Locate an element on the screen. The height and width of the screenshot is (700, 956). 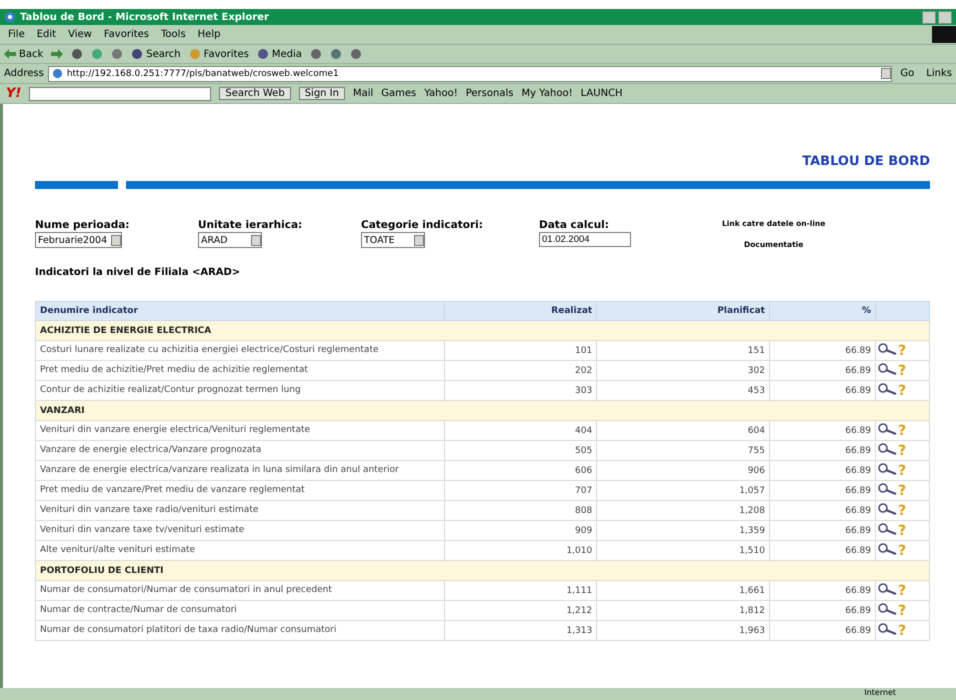
menu-item: File is located at coordinates (16, 34).